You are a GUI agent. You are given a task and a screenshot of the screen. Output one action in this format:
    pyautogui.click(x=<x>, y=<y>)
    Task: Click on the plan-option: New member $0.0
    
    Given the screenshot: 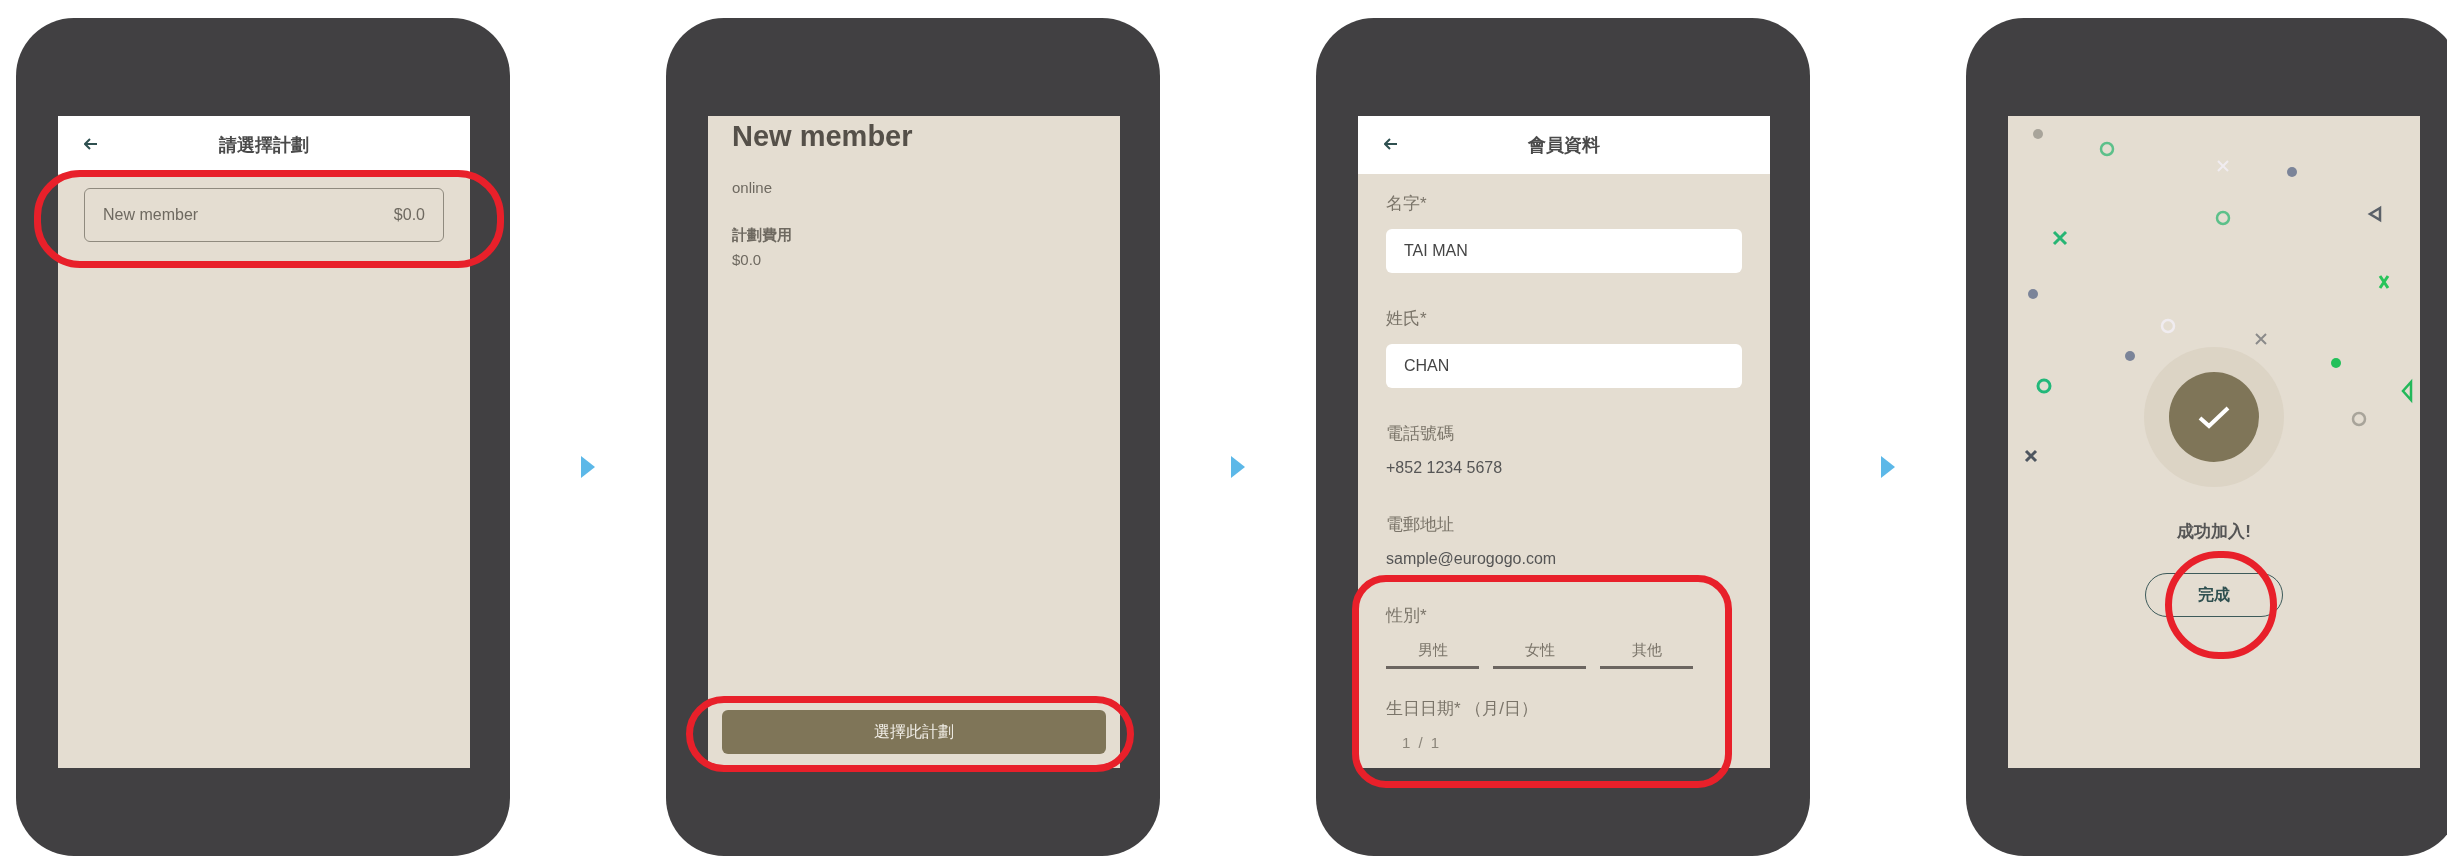 What is the action you would take?
    pyautogui.click(x=264, y=215)
    